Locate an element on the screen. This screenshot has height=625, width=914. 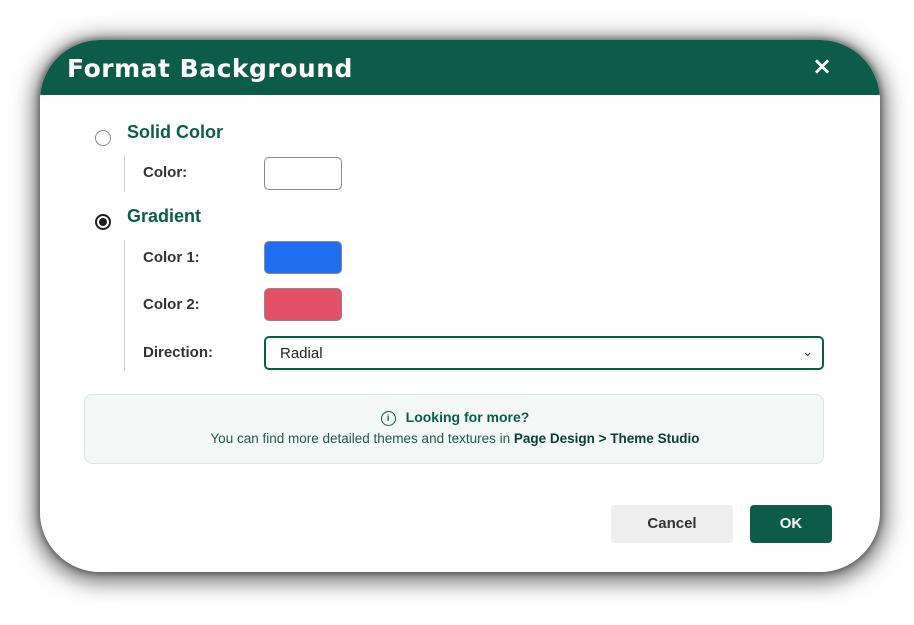
color2-label: Color 2: is located at coordinates (171, 304).